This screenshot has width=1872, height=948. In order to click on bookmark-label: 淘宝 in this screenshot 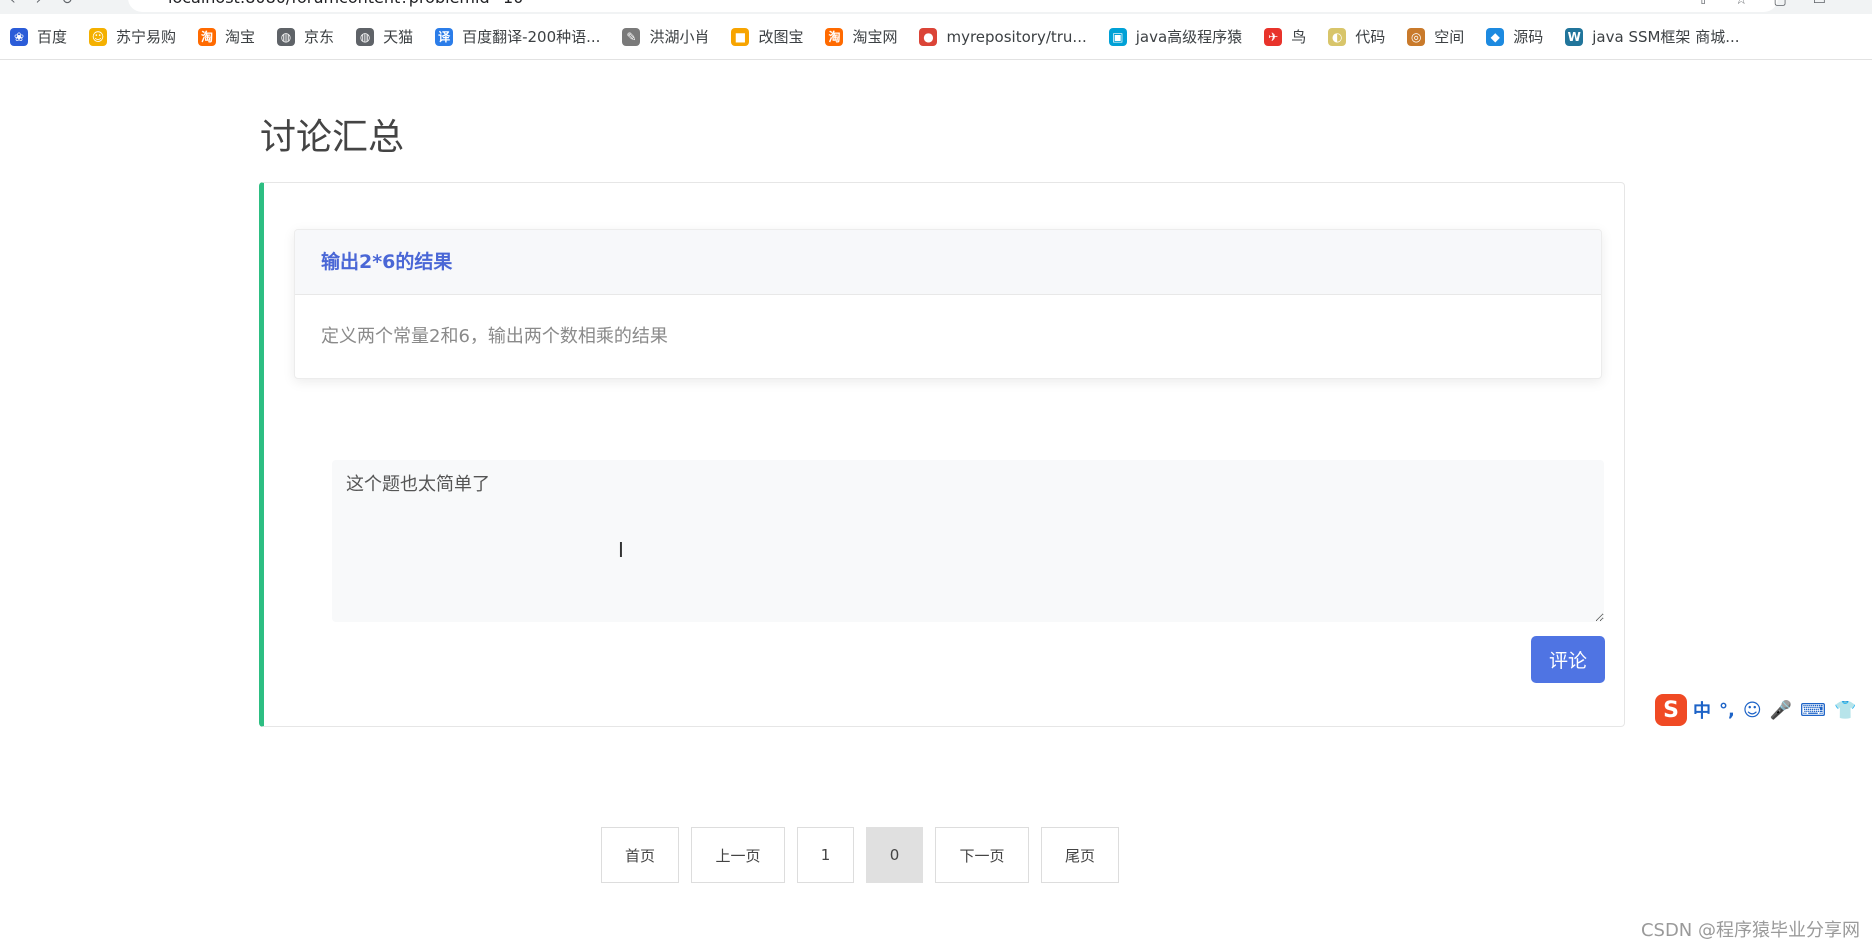, I will do `click(240, 37)`.